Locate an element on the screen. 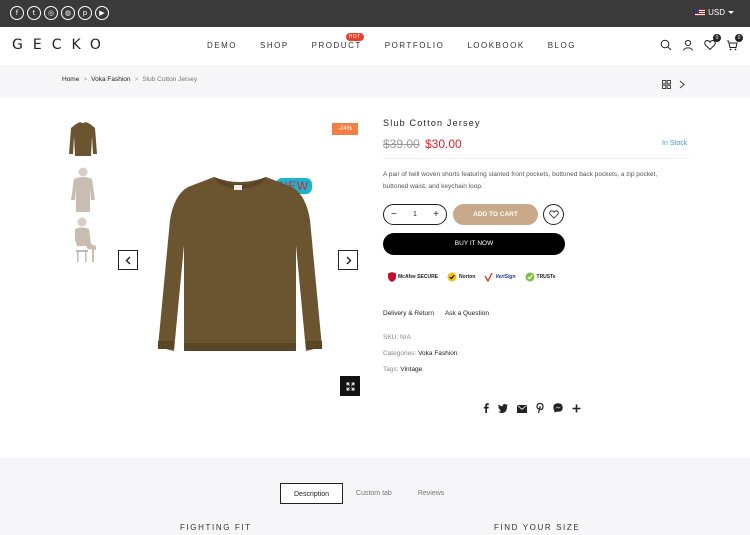 The width and height of the screenshot is (750, 535). tab-custom: Custom tab is located at coordinates (374, 493).